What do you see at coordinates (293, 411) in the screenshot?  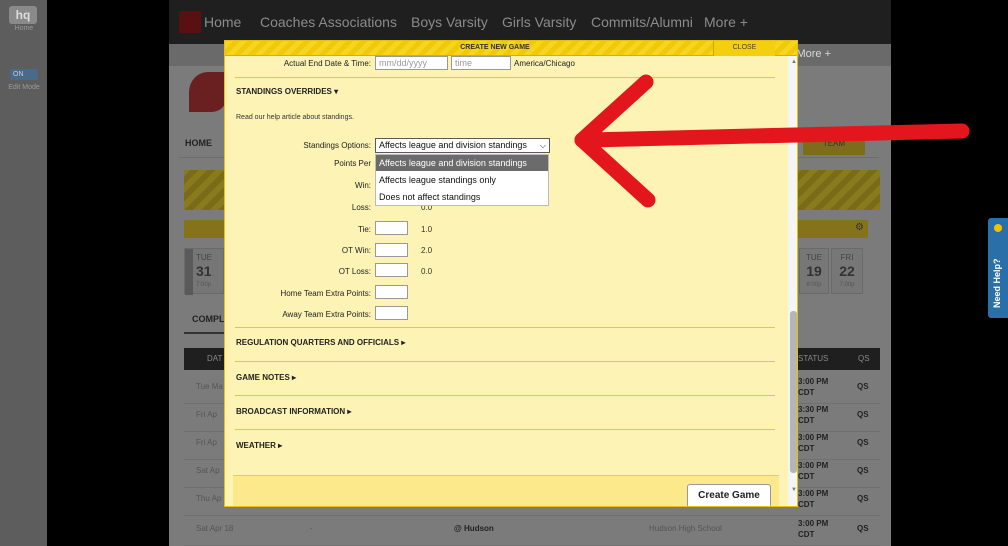 I see `broadcast-information-toggle: BROADCAST INFORMATION ▸` at bounding box center [293, 411].